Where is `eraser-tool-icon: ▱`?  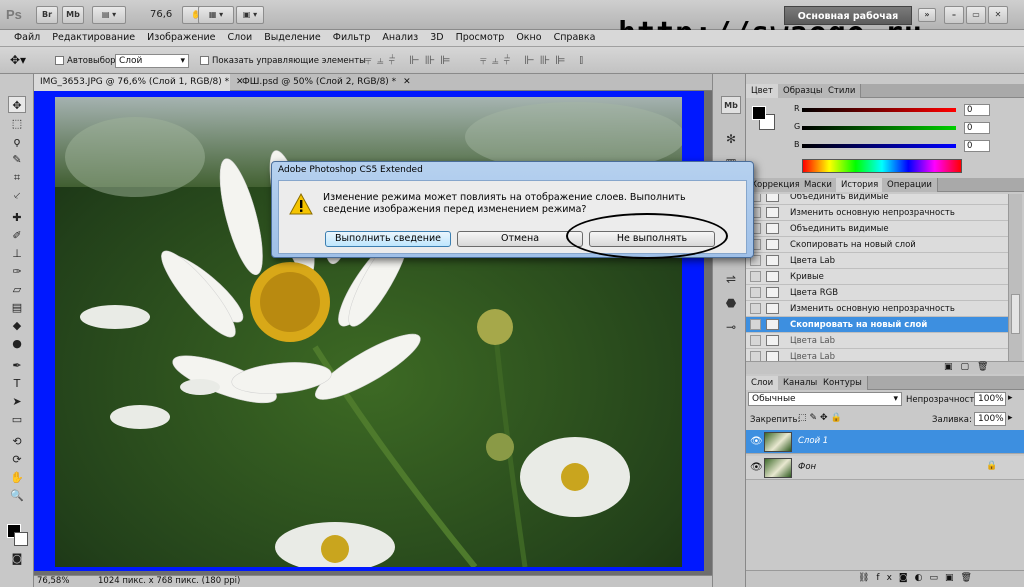 eraser-tool-icon: ▱ is located at coordinates (17, 289).